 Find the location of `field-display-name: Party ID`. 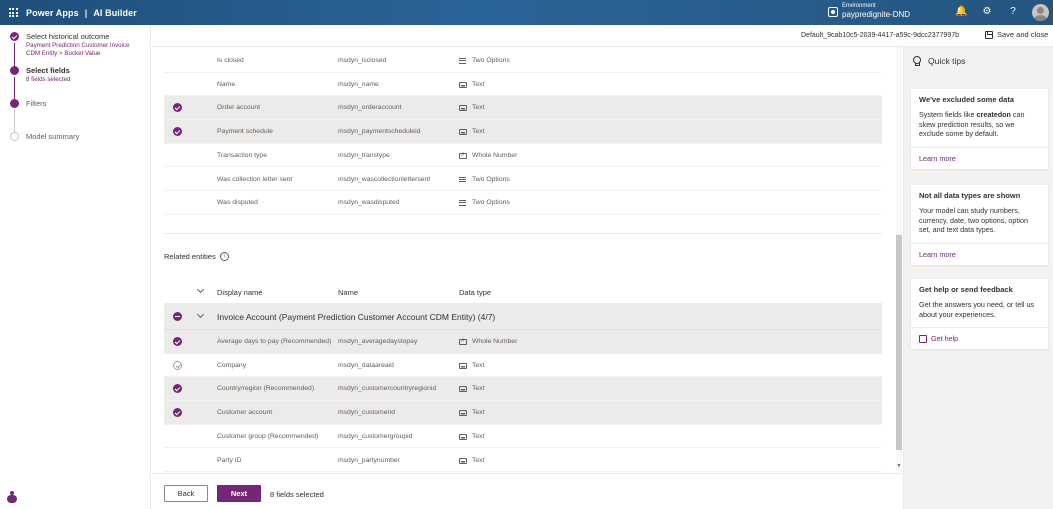

field-display-name: Party ID is located at coordinates (229, 460).